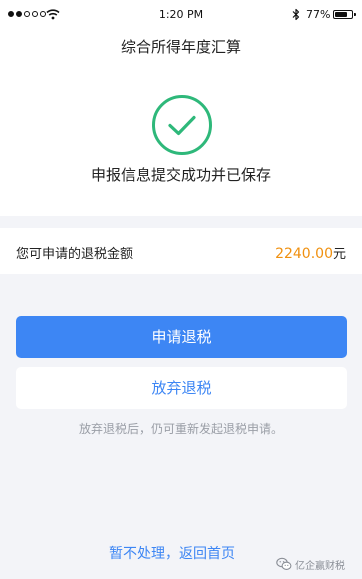 The width and height of the screenshot is (362, 579). What do you see at coordinates (318, 14) in the screenshot?
I see `battery-percent: 77%` at bounding box center [318, 14].